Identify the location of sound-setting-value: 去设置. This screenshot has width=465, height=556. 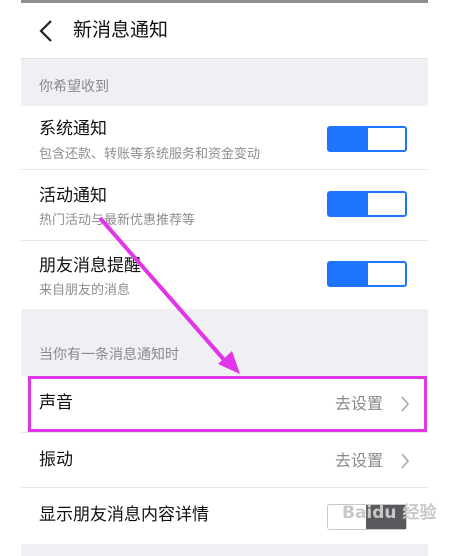
(358, 403).